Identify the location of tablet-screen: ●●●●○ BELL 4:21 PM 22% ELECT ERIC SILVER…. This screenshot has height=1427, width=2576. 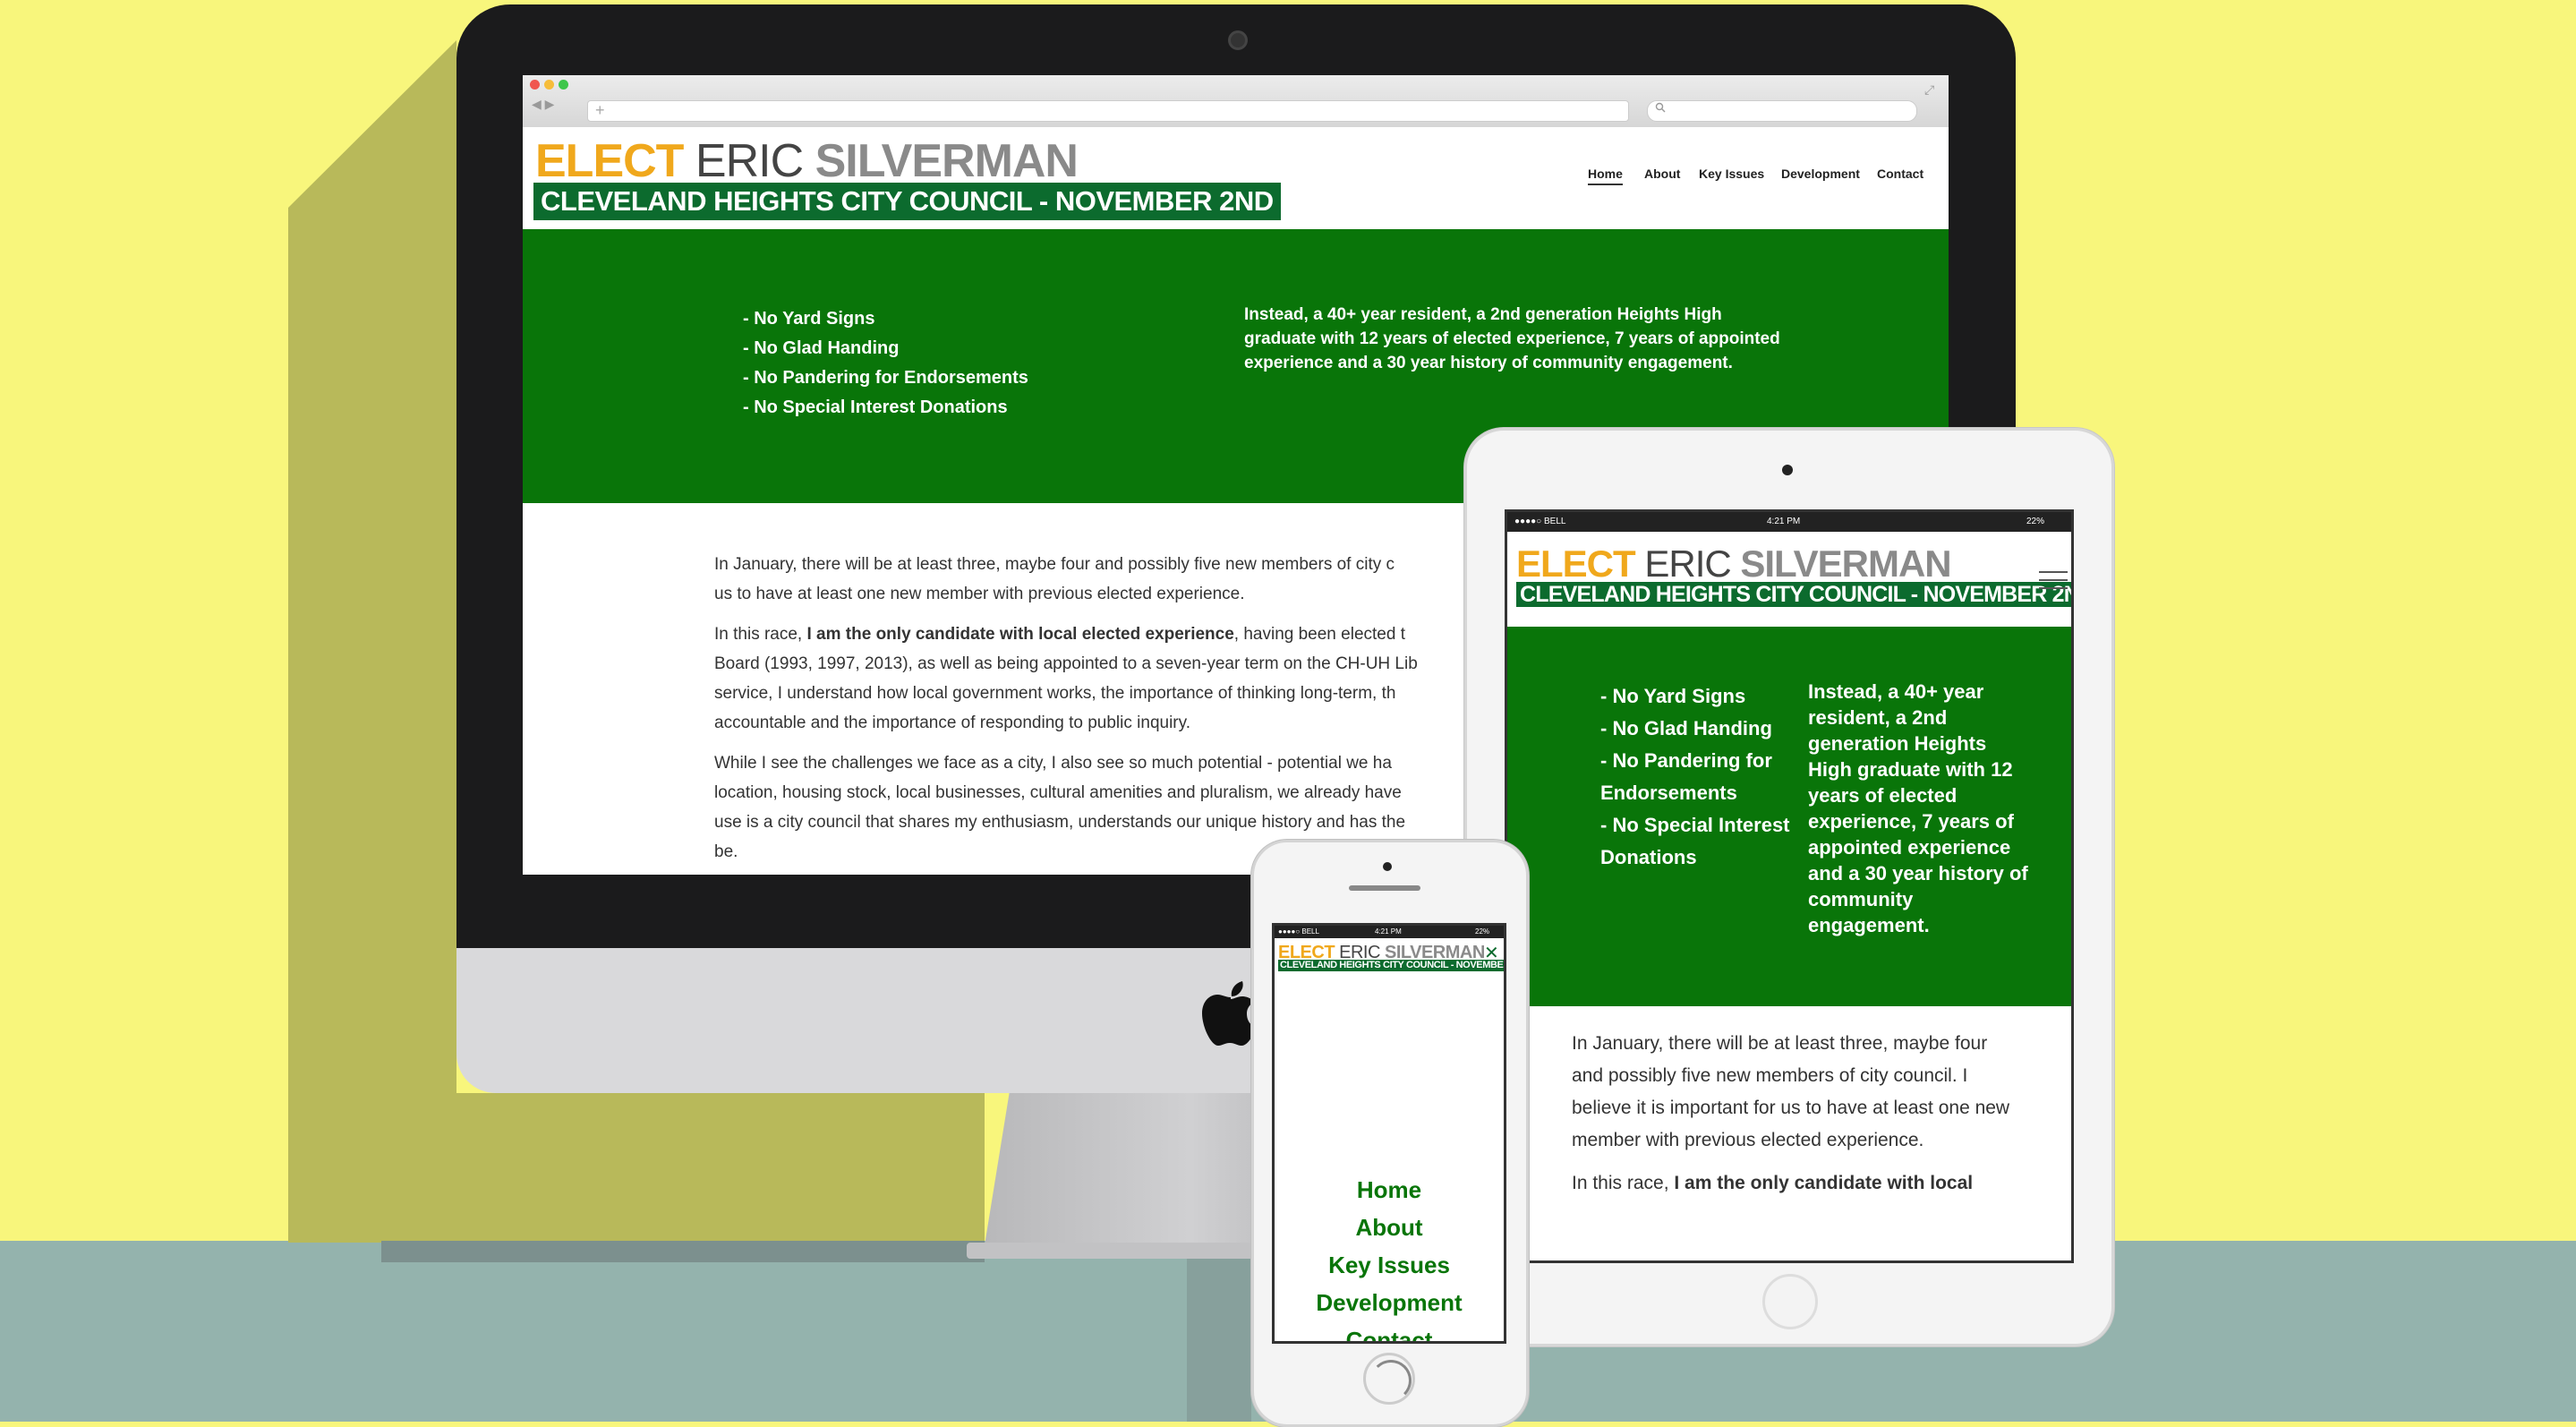
(1789, 886).